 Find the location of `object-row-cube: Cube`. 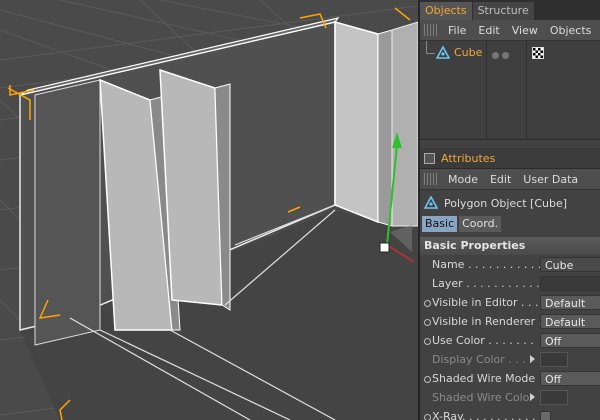

object-row-cube: Cube is located at coordinates (510, 53).